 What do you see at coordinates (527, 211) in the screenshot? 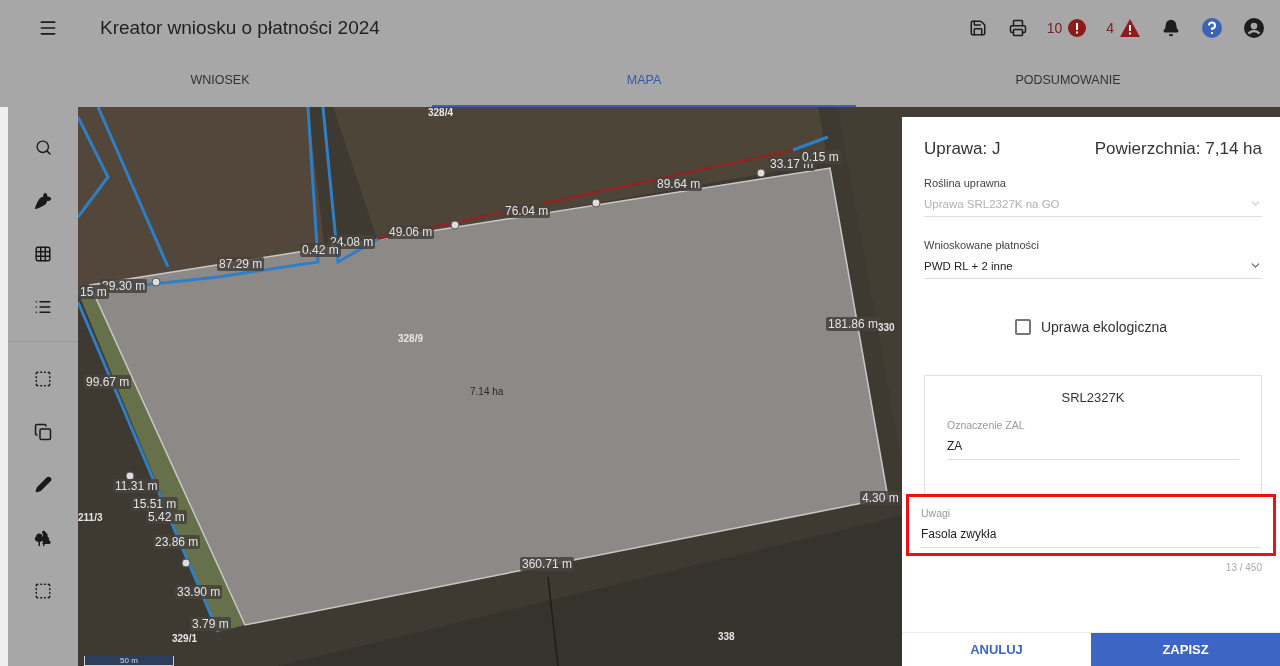
I see `map-label: 76.04 m` at bounding box center [527, 211].